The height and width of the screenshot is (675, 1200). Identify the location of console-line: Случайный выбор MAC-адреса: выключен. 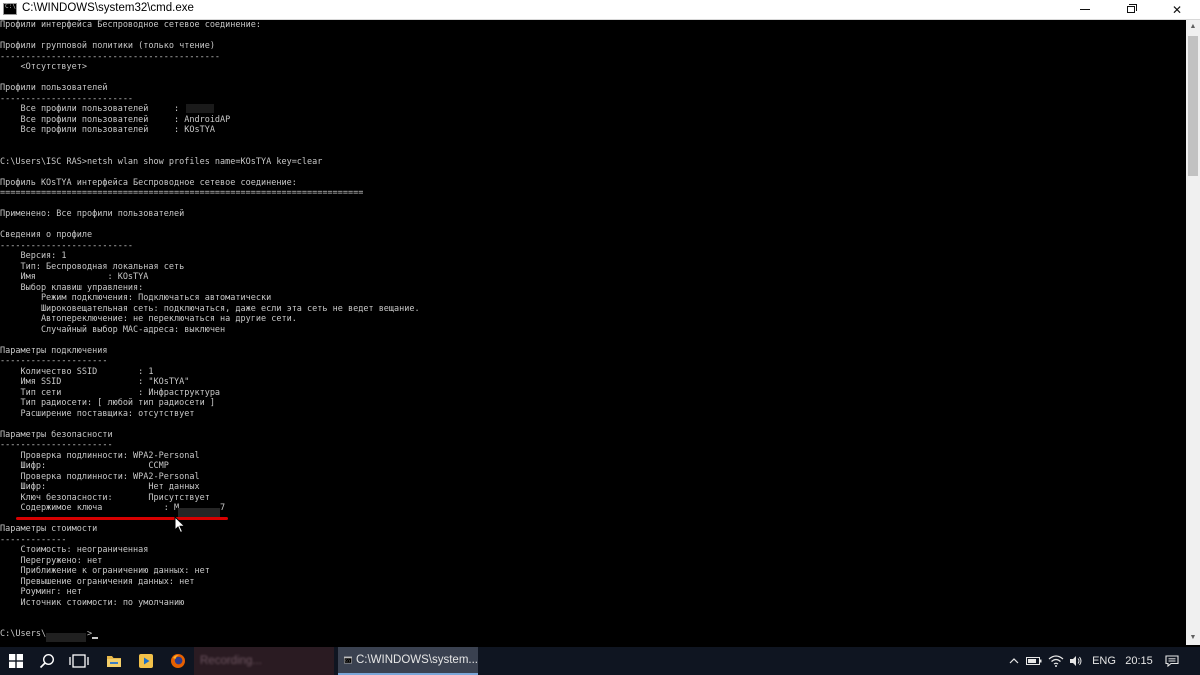
(113, 329).